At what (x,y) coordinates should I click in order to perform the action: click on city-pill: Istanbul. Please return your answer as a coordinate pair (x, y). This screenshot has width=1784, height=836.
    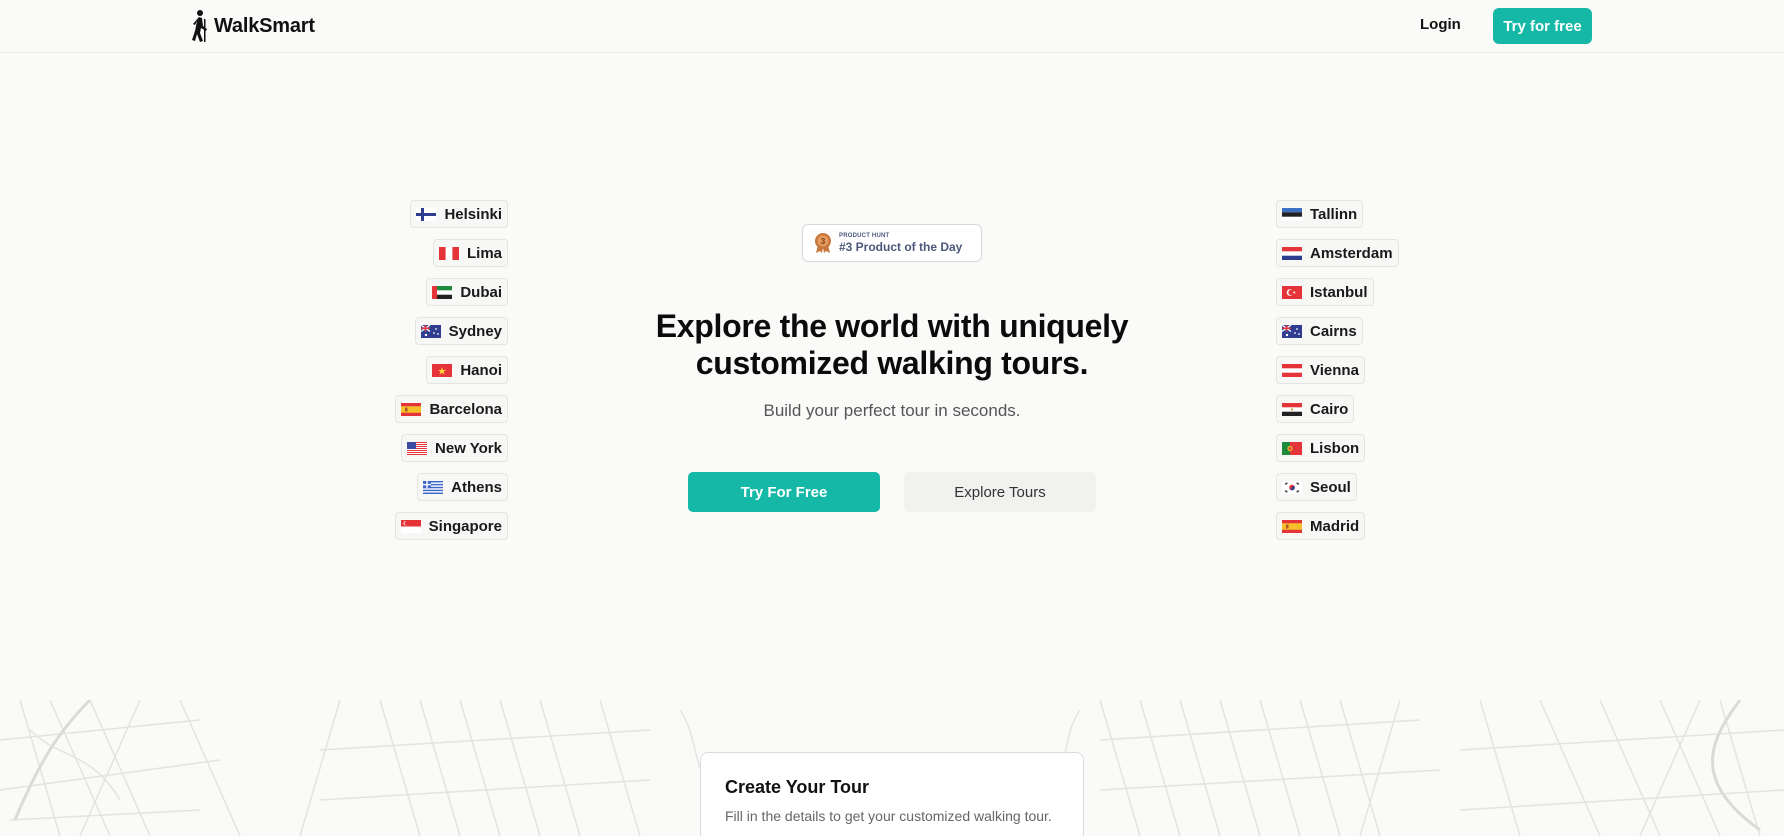
    Looking at the image, I should click on (1325, 292).